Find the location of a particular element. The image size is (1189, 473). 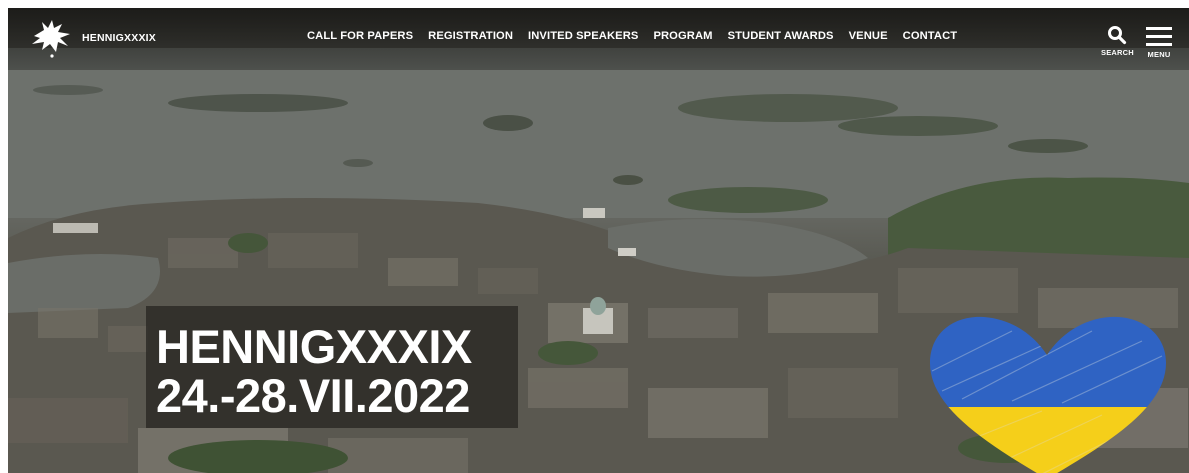

nav-call-for-papers: CALL FOR PAPERS is located at coordinates (360, 36).